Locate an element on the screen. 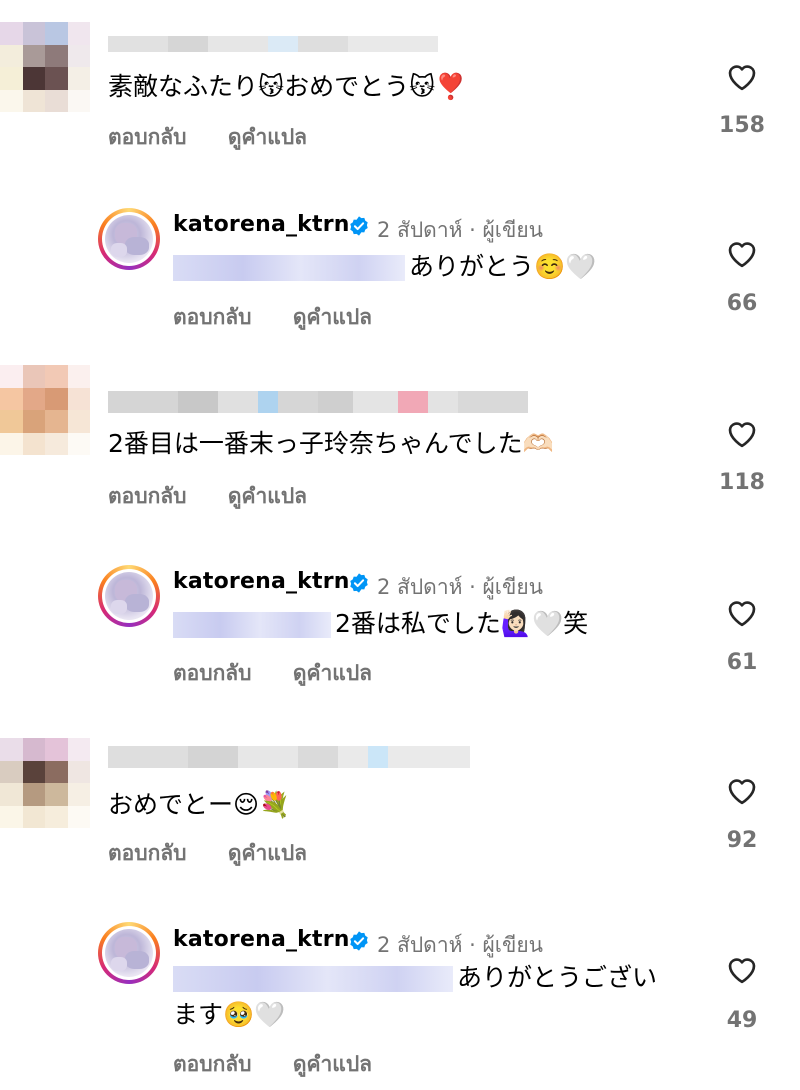 The image size is (800, 1090). like-count: 66 is located at coordinates (742, 303).